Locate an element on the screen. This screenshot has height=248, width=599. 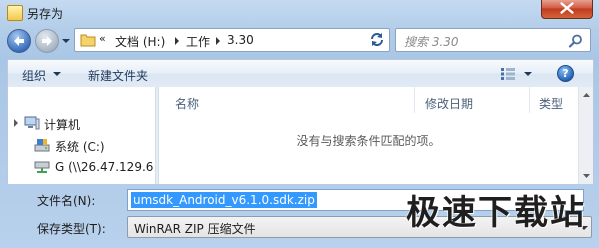
tree-item-label: 计算机 is located at coordinates (62, 125).